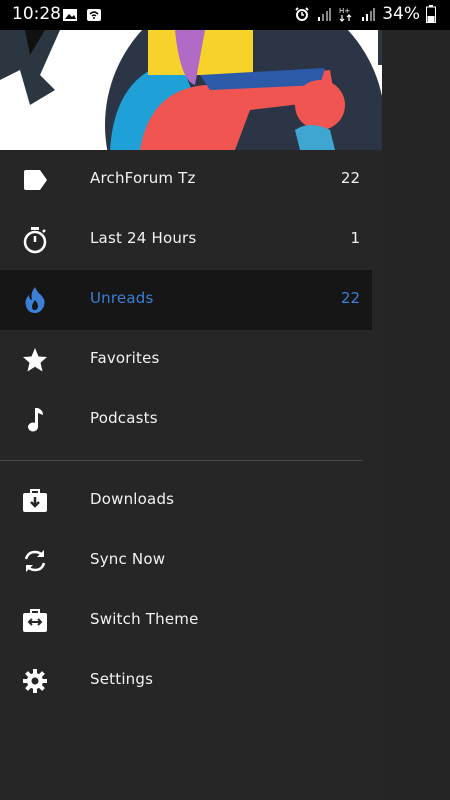 This screenshot has height=800, width=450. Describe the element at coordinates (36, 14) in the screenshot. I see `status-time: 10:28` at that location.